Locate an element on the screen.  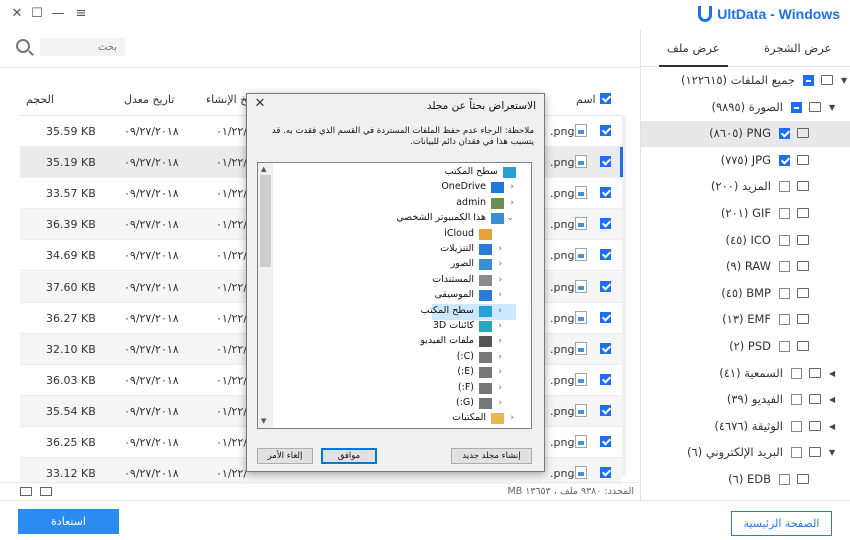
folder-item: admin › is located at coordinates (395, 204).